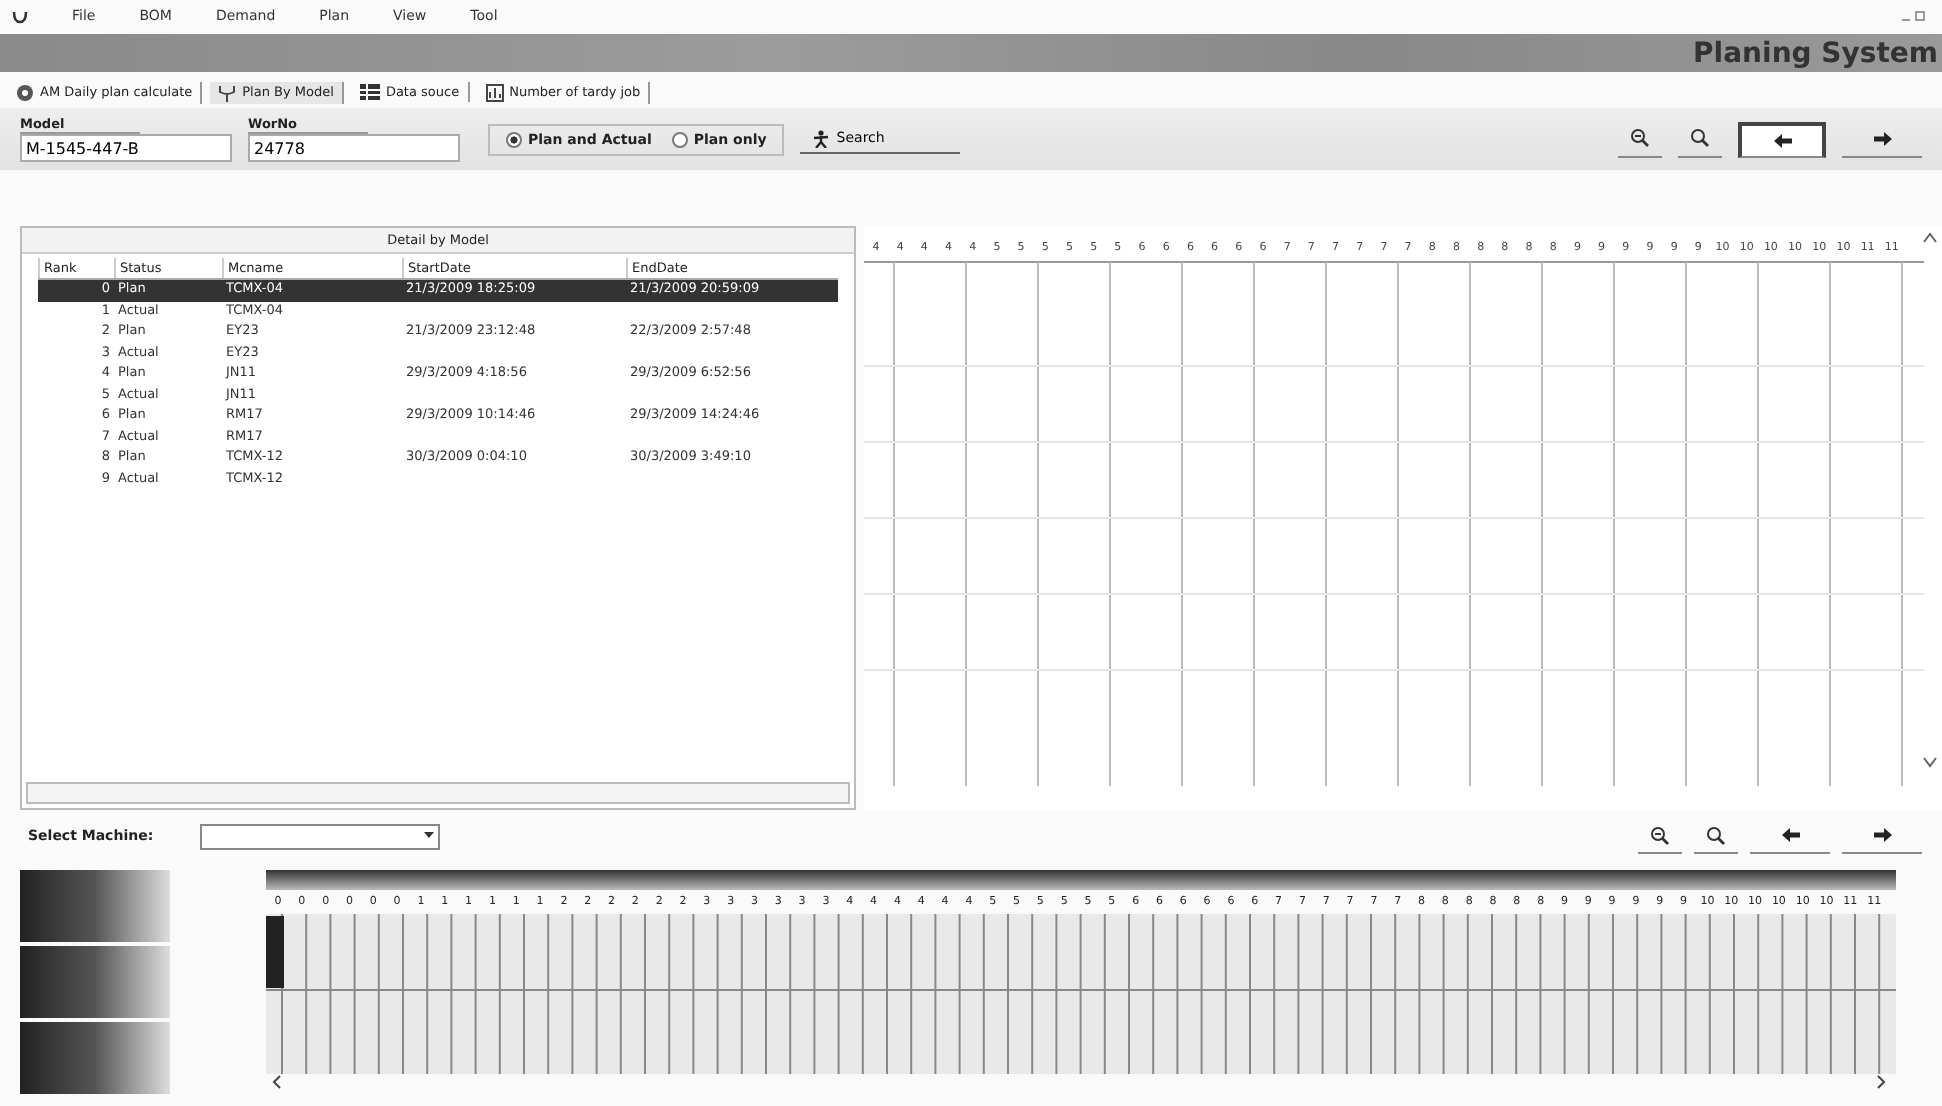  I want to click on scroll-left-icon, so click(276, 1082).